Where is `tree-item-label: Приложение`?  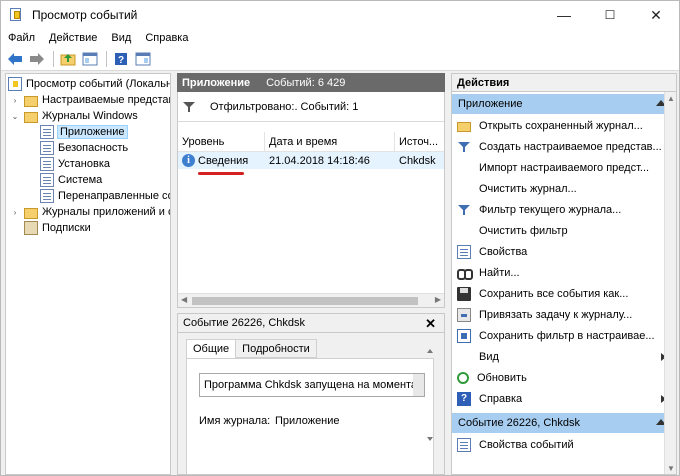 tree-item-label: Приложение is located at coordinates (92, 132).